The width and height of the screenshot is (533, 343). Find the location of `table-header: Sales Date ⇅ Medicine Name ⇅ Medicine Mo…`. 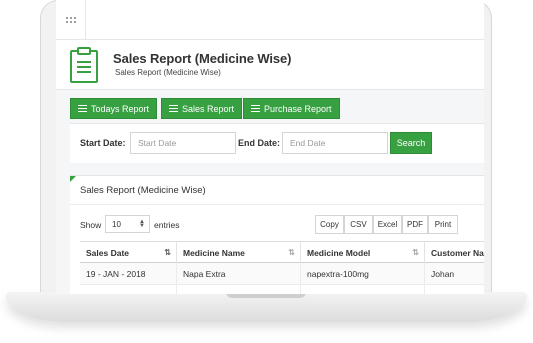

table-header: Sales Date ⇅ Medicine Name ⇅ Medicine Mo… is located at coordinates (282, 252).